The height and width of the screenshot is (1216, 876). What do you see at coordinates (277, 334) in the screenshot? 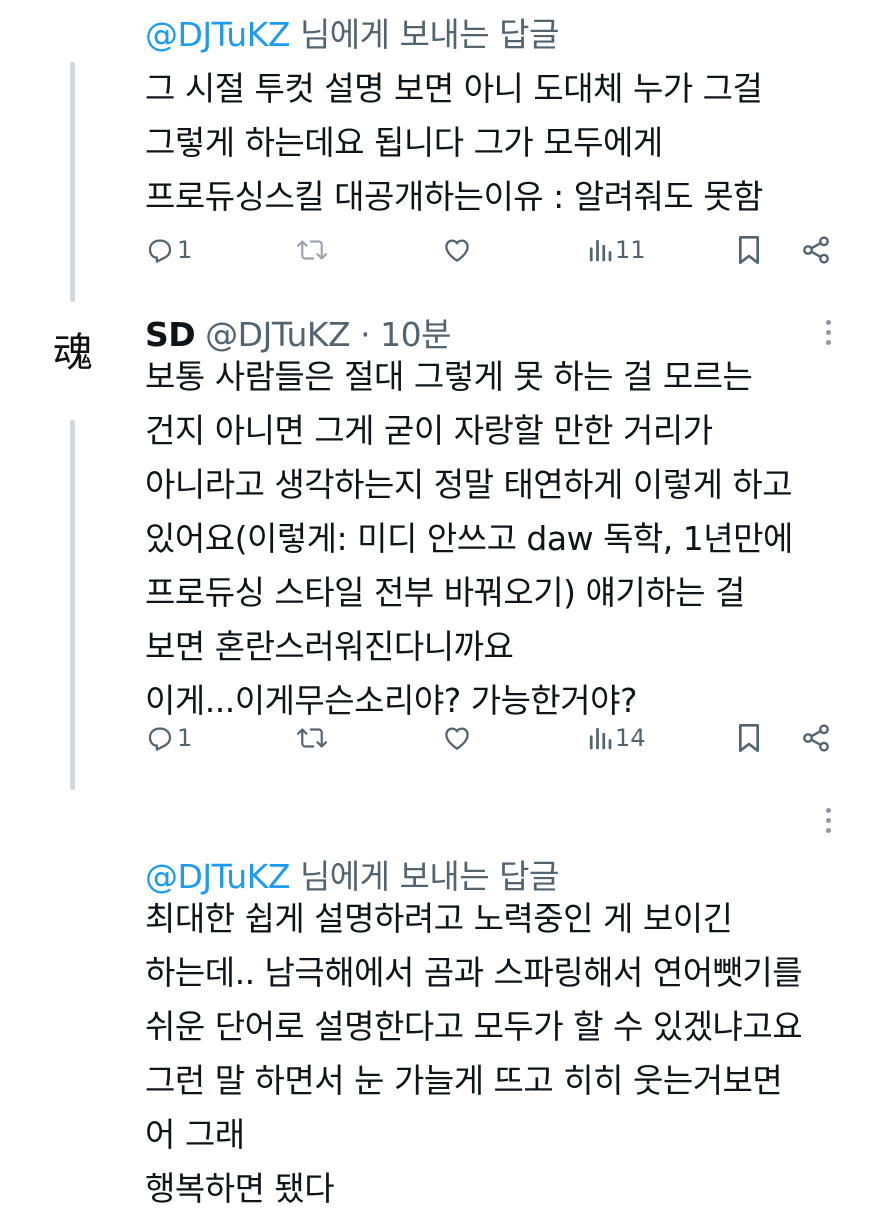
I see `author-handle: @DJTuKZ` at bounding box center [277, 334].